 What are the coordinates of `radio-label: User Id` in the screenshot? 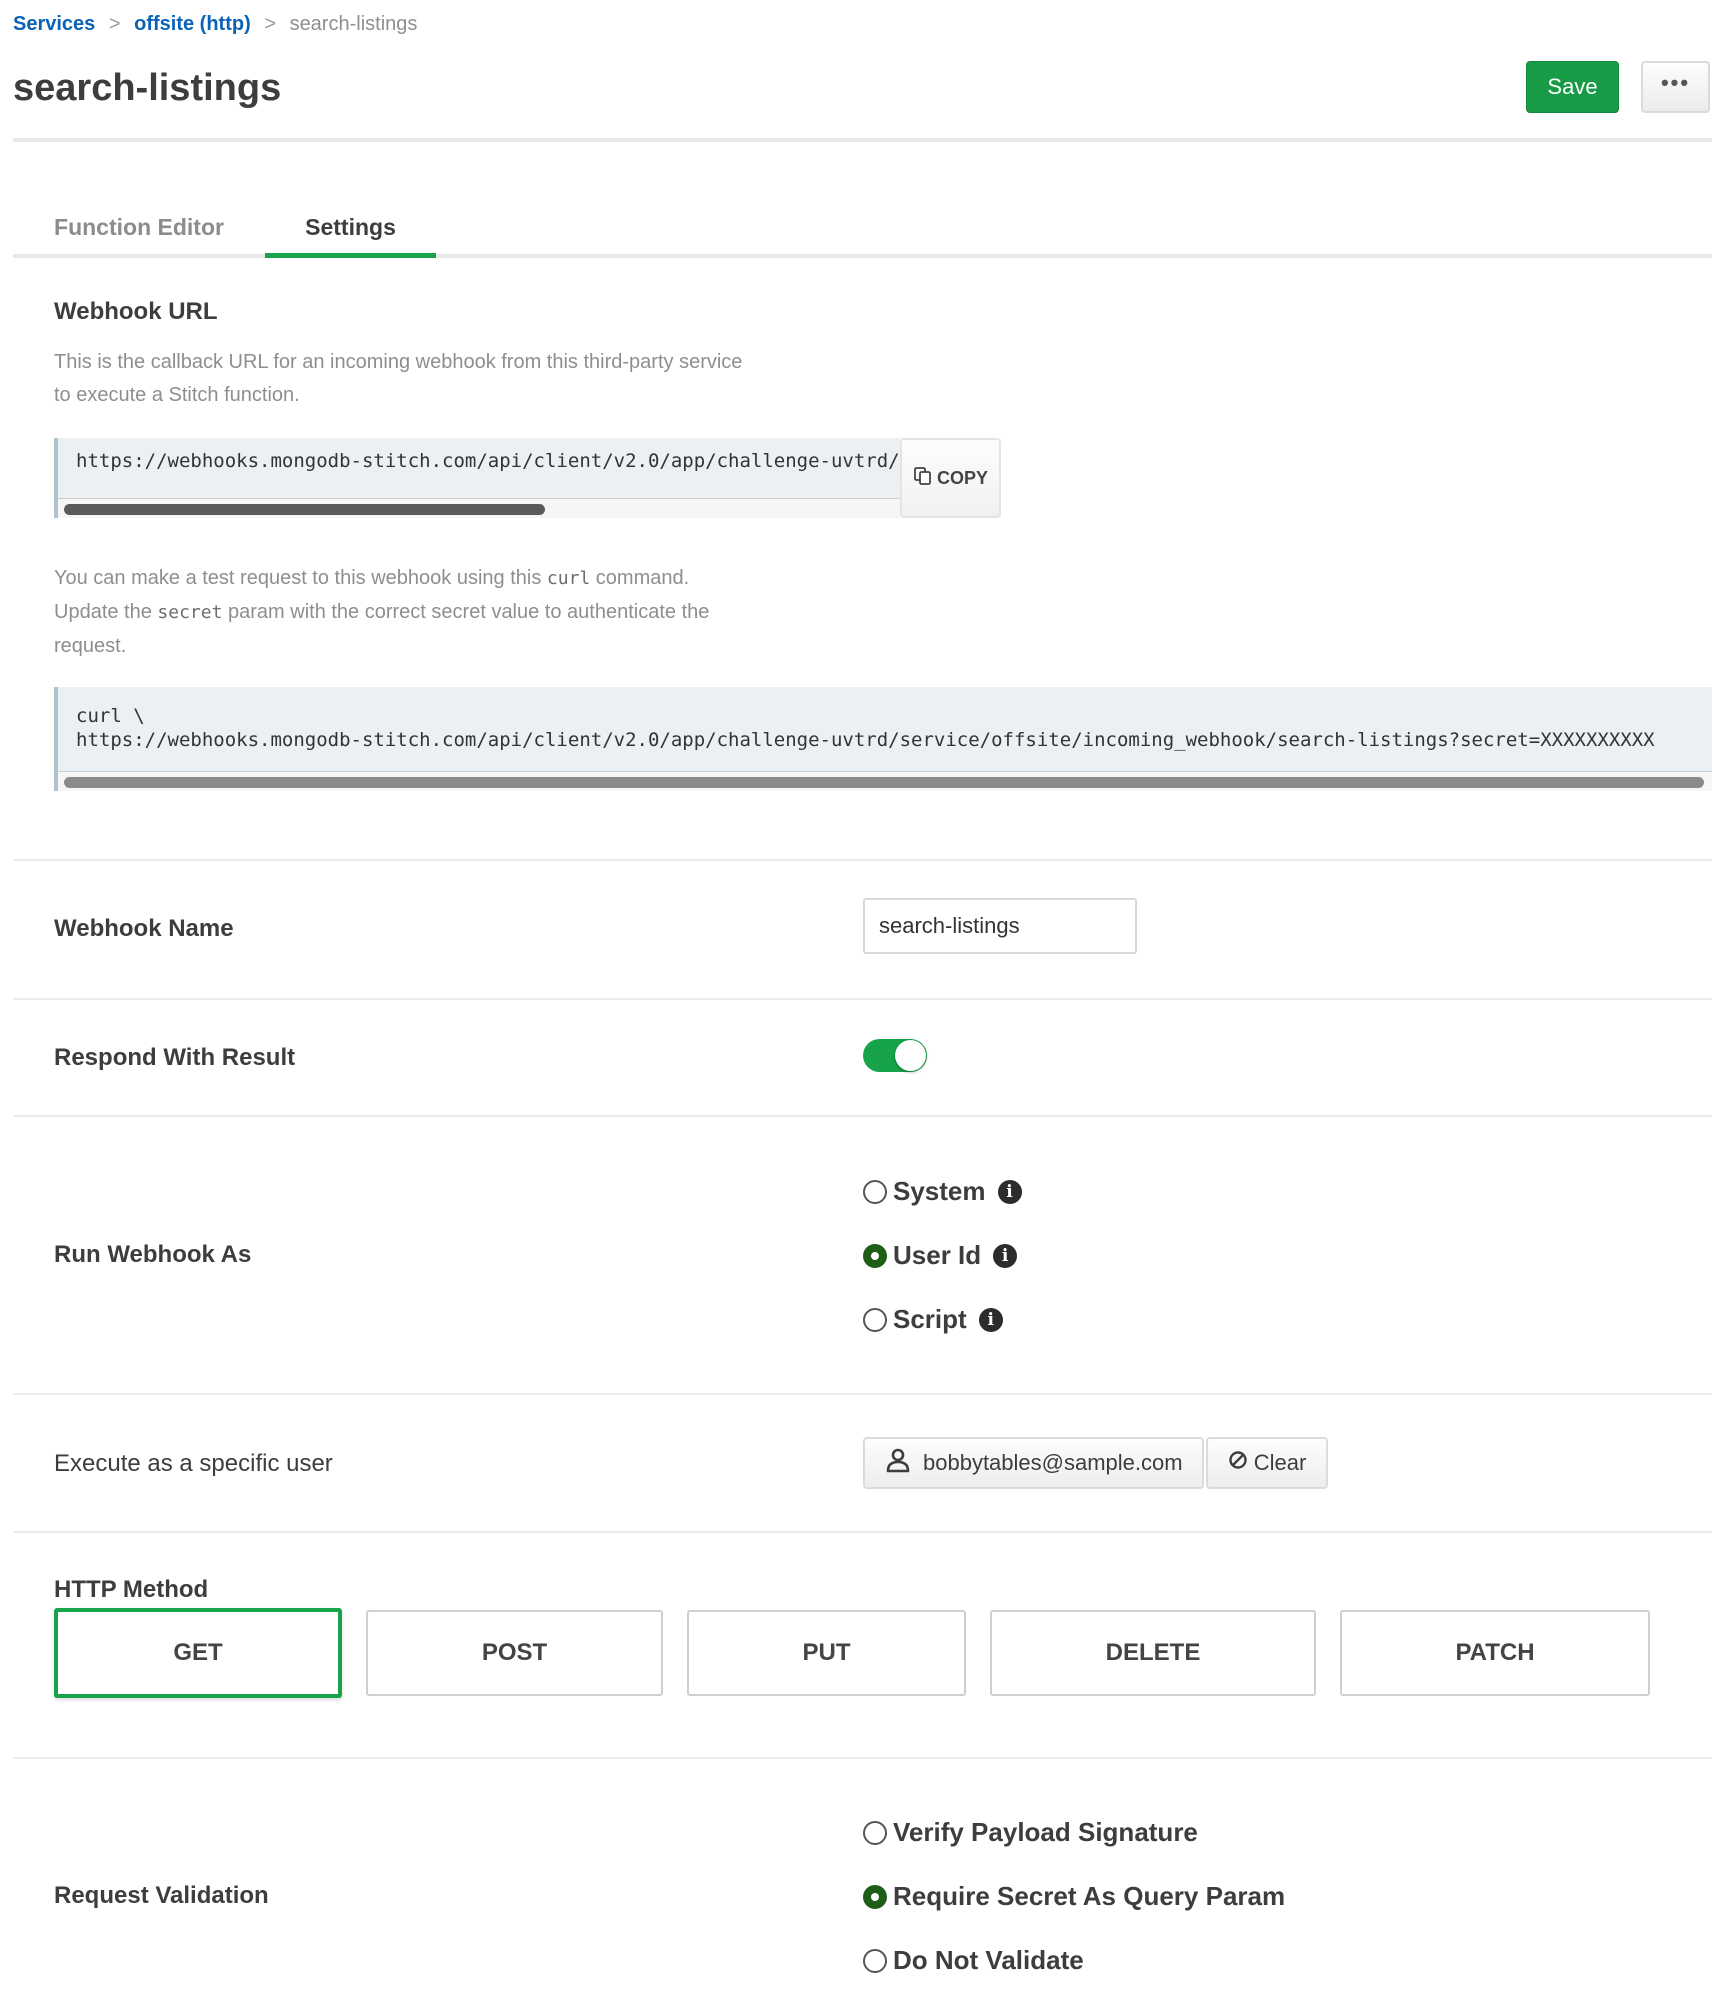 It's located at (937, 1255).